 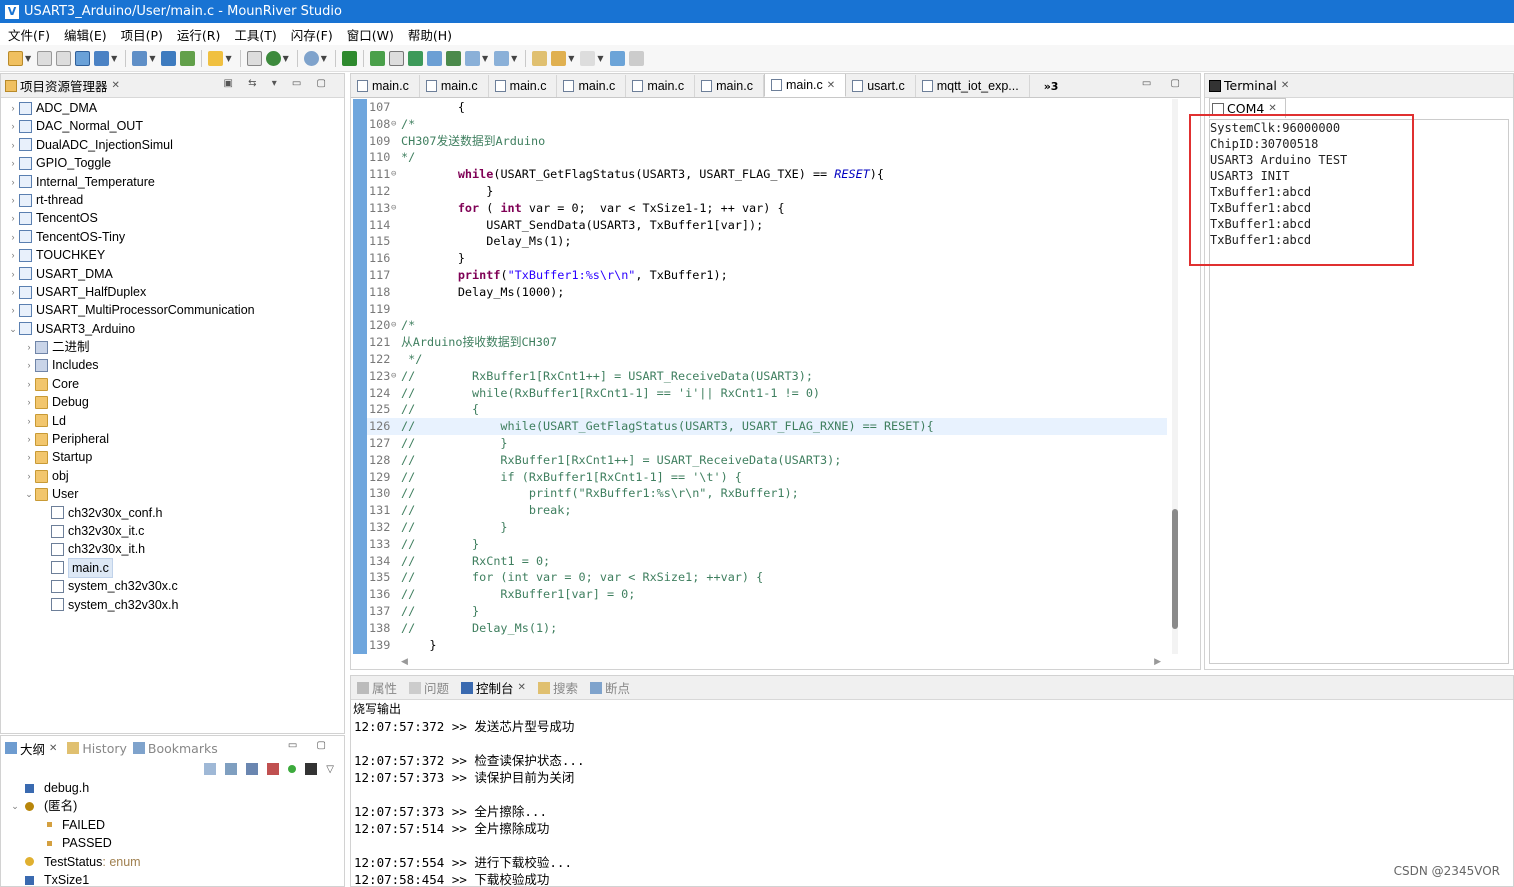 I want to click on code-line: 120 ⊖/*, so click(x=767, y=325).